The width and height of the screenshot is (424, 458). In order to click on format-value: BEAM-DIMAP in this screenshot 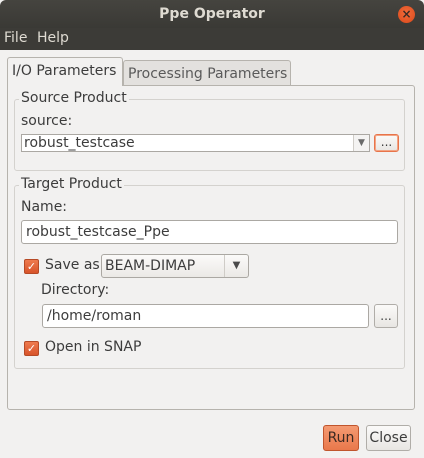, I will do `click(150, 266)`.